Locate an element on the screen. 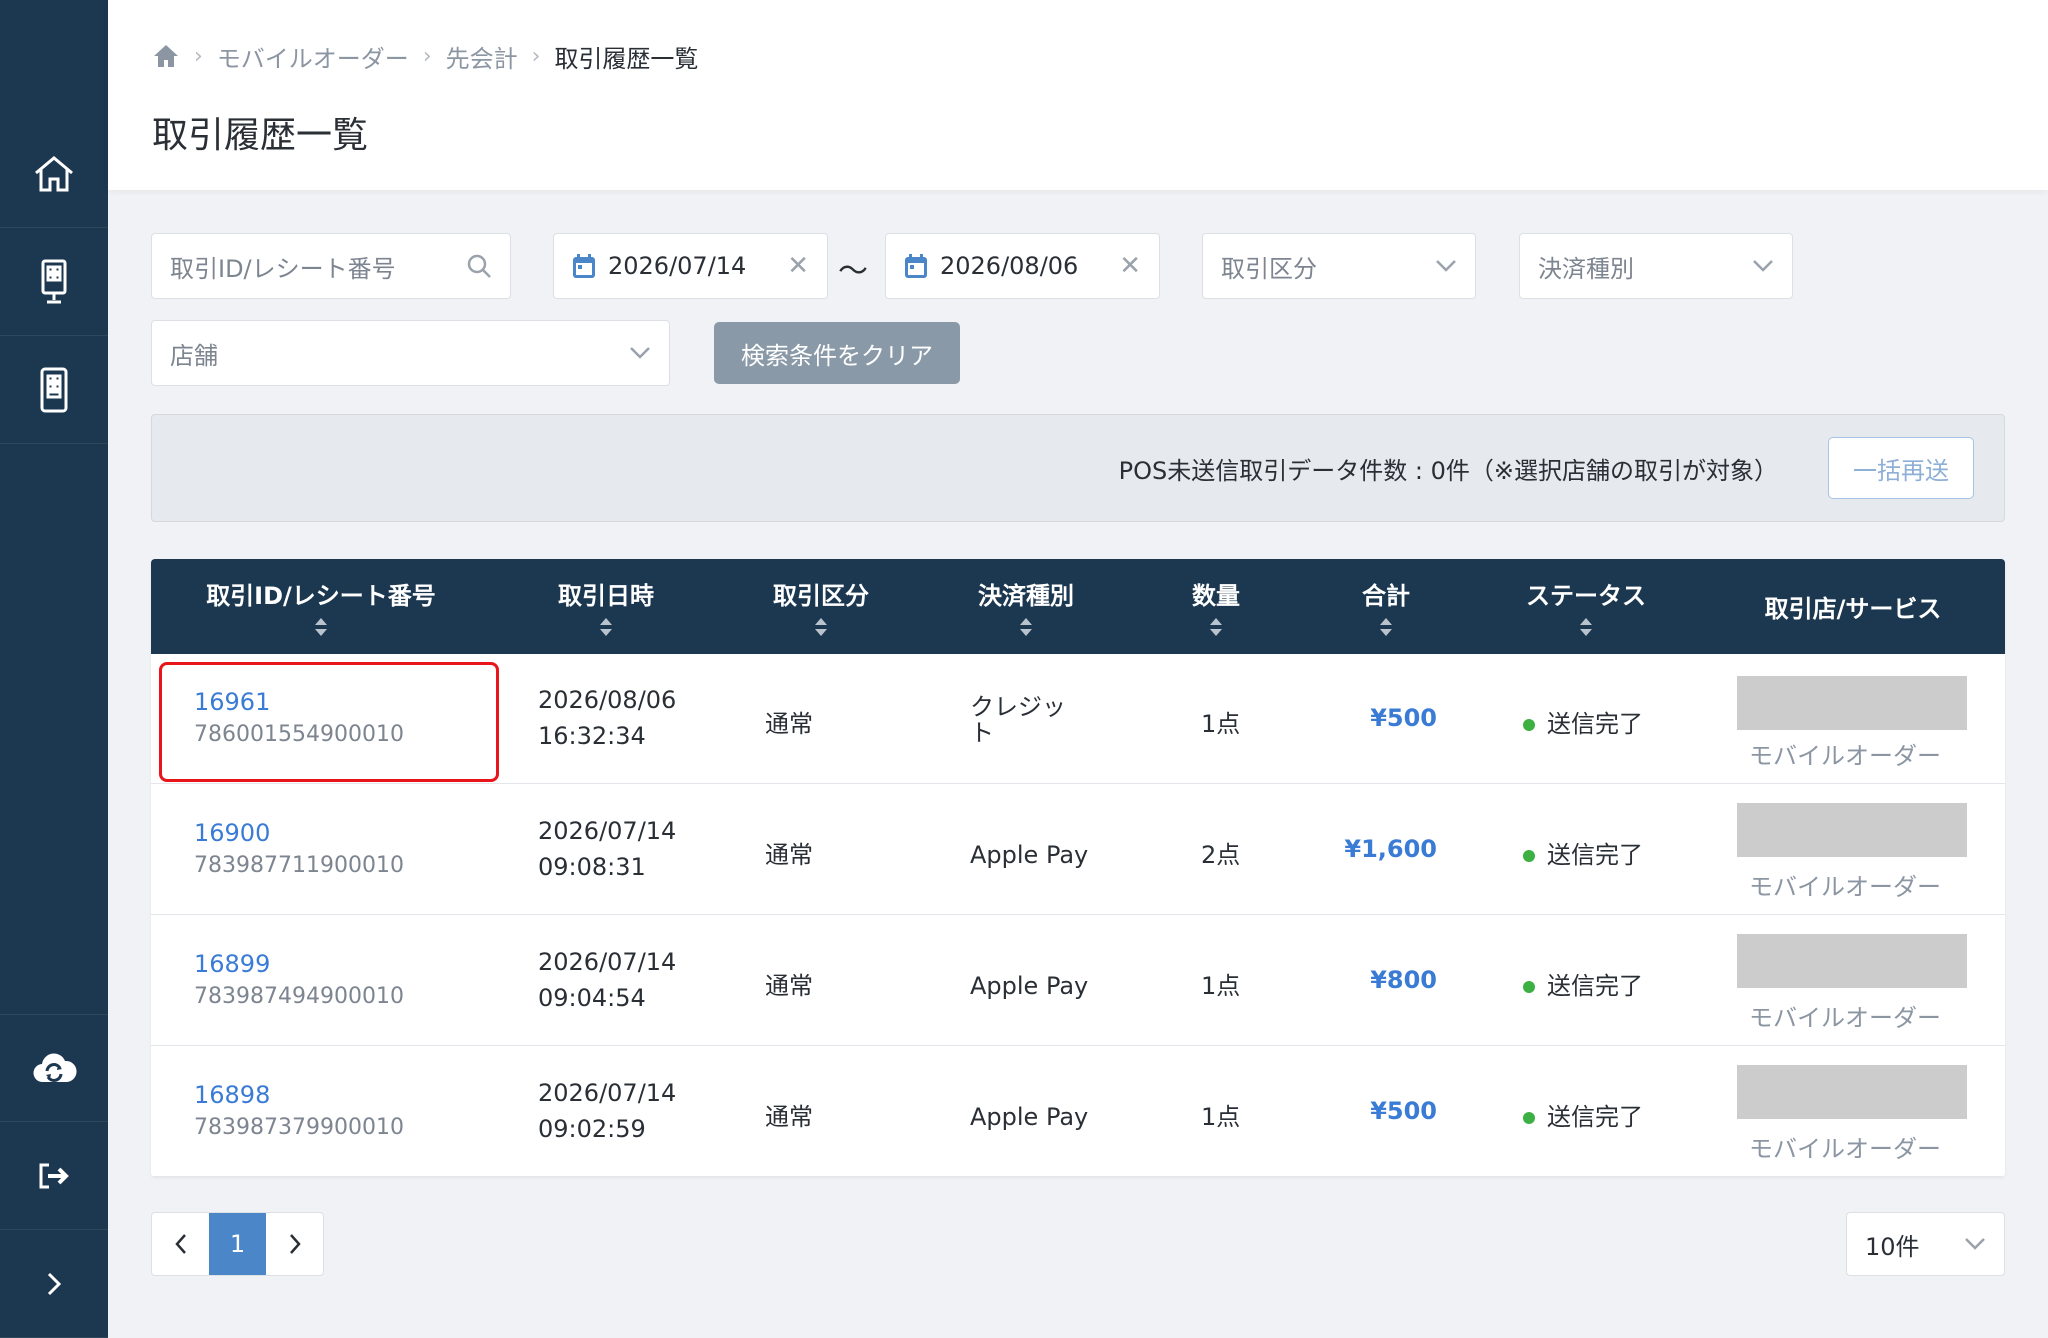  transaction-type-select: 取引区分 is located at coordinates (1339, 266).